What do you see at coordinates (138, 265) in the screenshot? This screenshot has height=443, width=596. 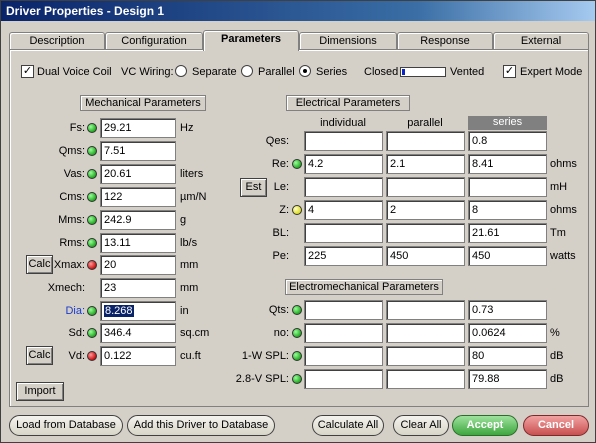 I see `field-xmax: 20` at bounding box center [138, 265].